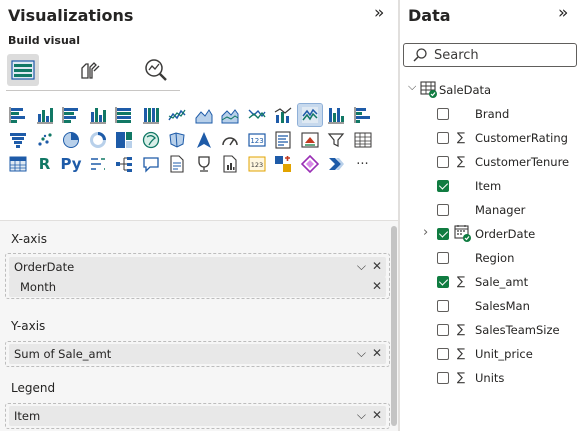 The image size is (582, 431). I want to click on kpi-visual-button, so click(310, 140).